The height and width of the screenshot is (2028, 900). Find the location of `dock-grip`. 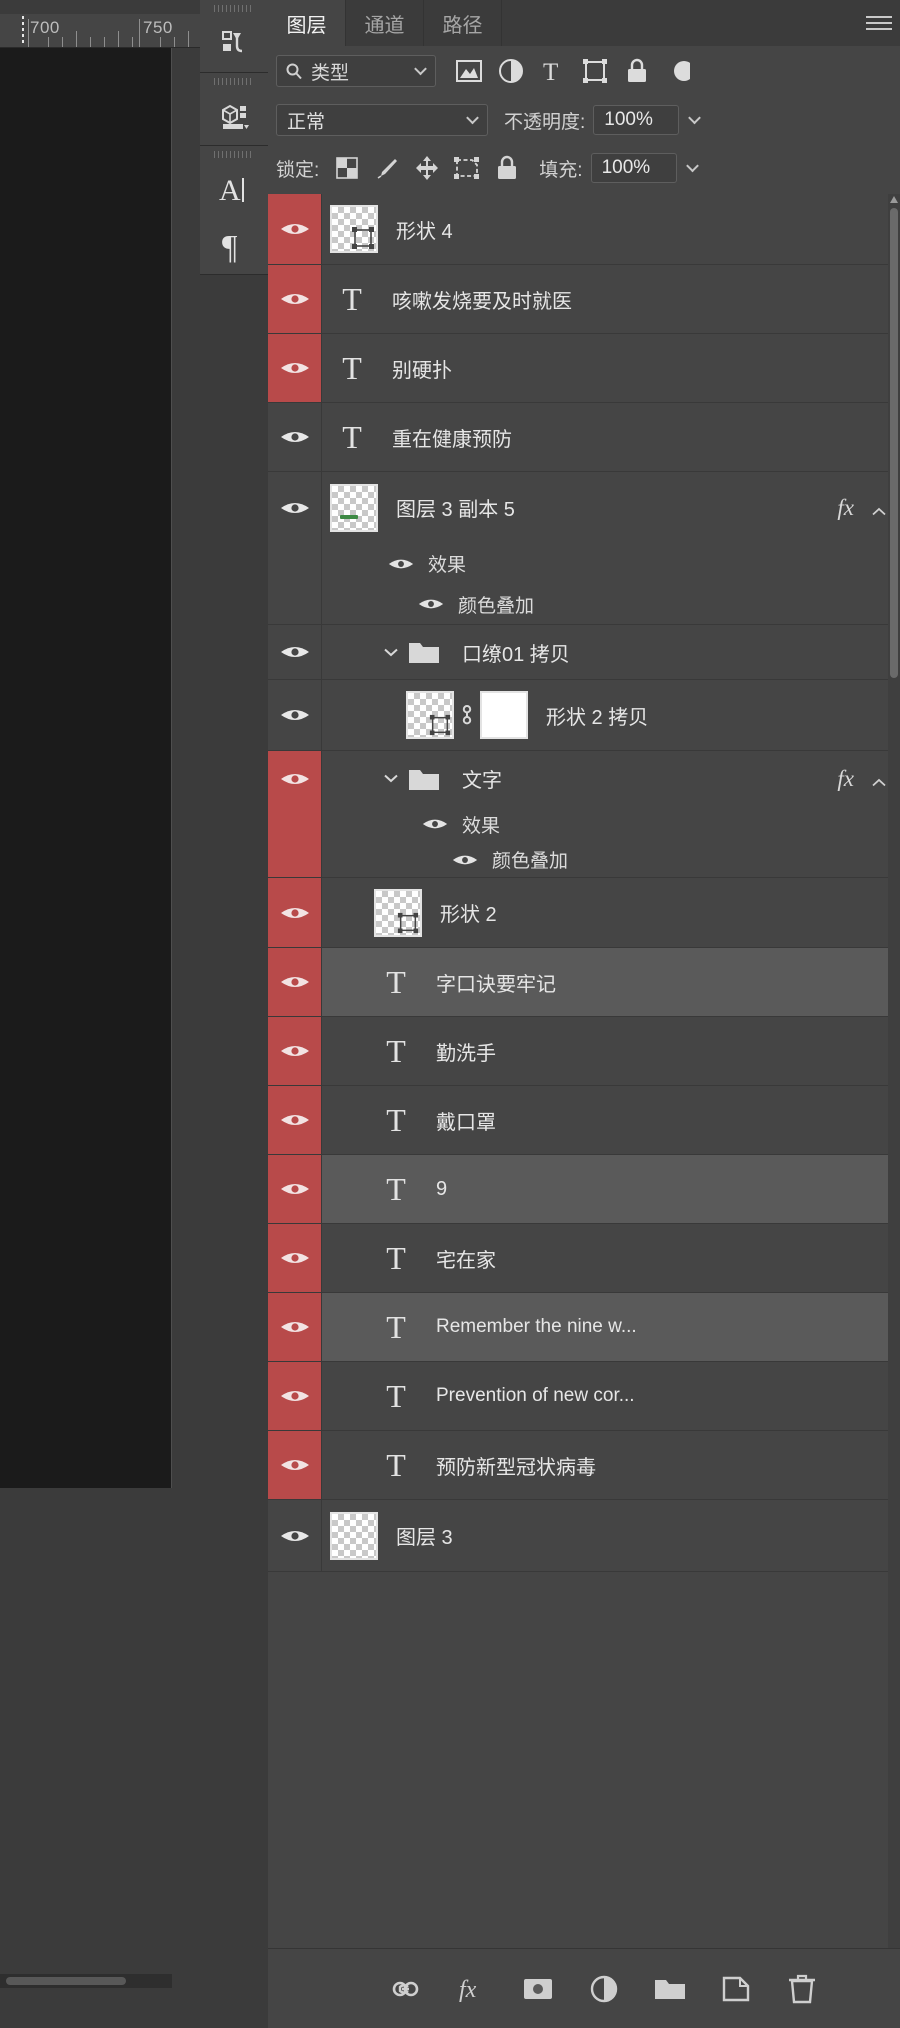

dock-grip is located at coordinates (234, 8).